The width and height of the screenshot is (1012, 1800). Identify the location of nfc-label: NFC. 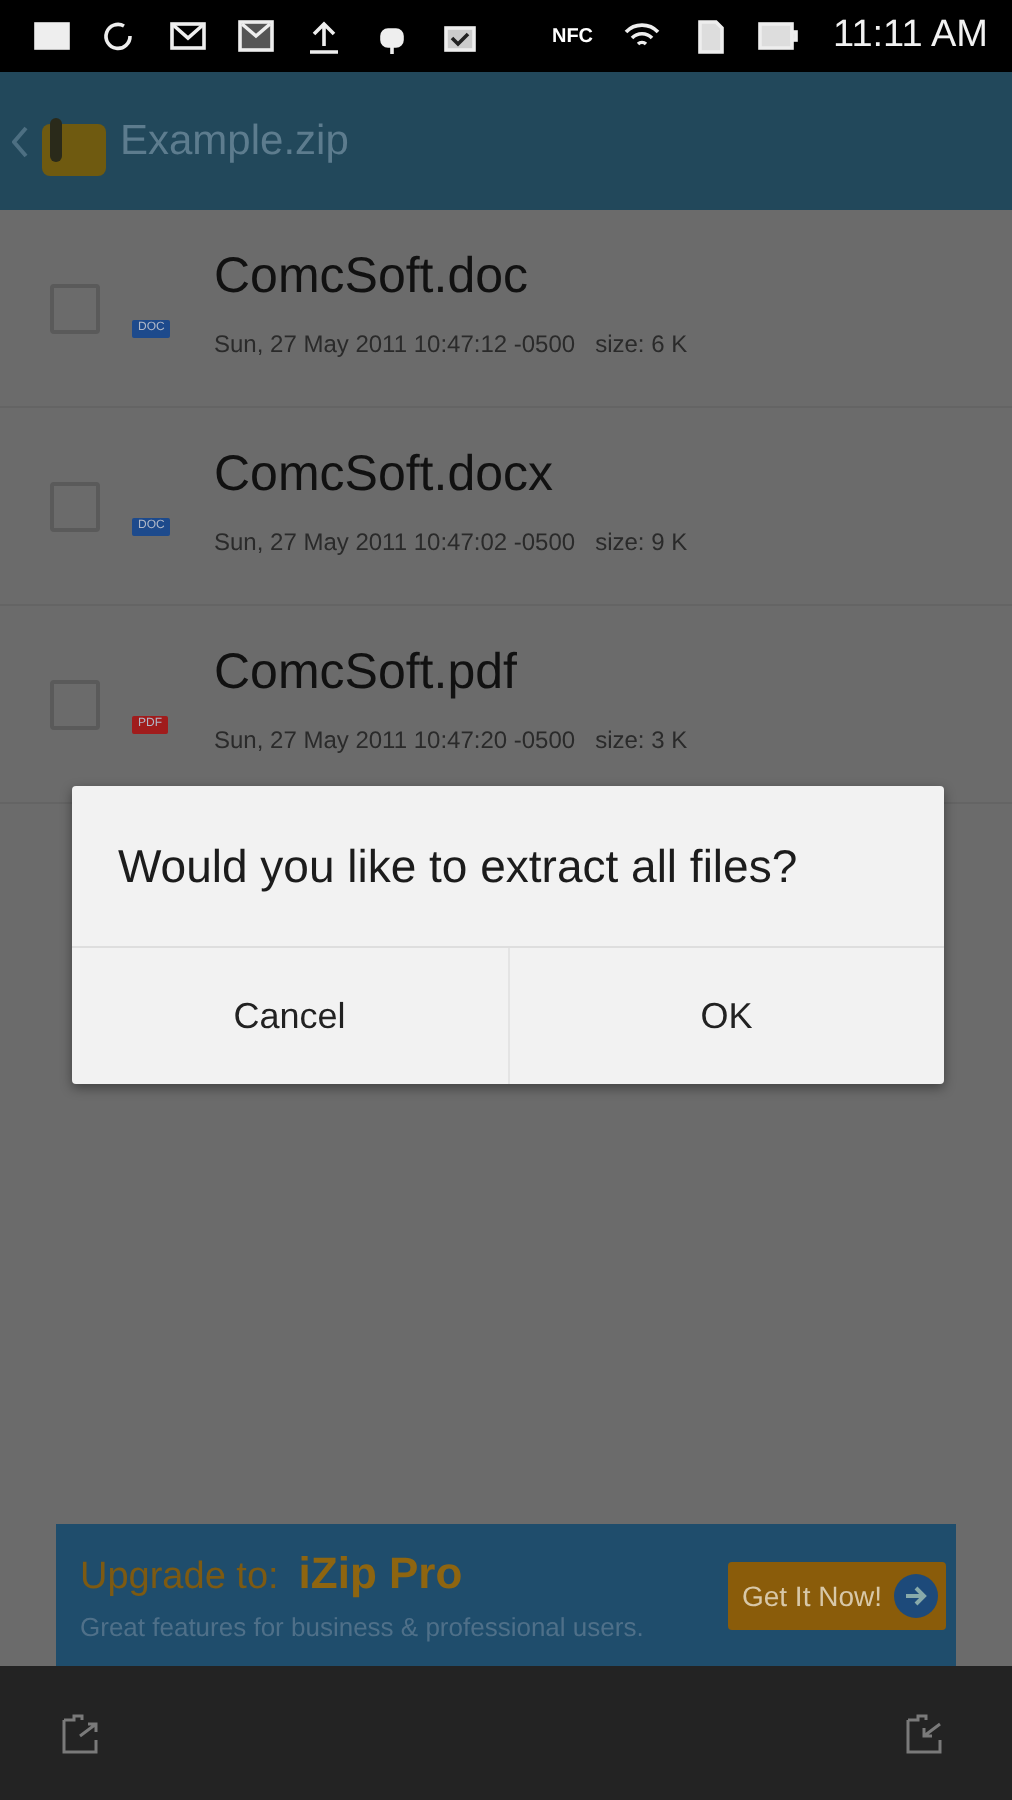
(572, 36).